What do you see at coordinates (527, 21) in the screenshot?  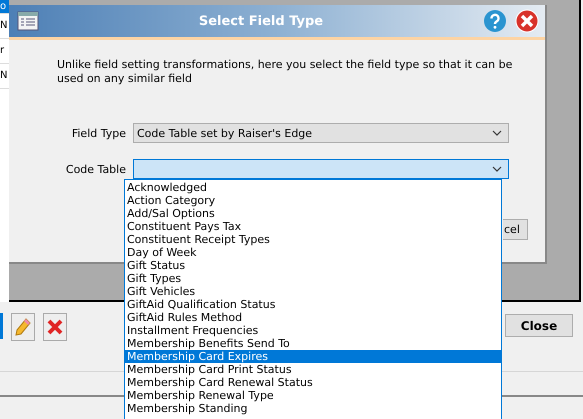 I see `close-icon` at bounding box center [527, 21].